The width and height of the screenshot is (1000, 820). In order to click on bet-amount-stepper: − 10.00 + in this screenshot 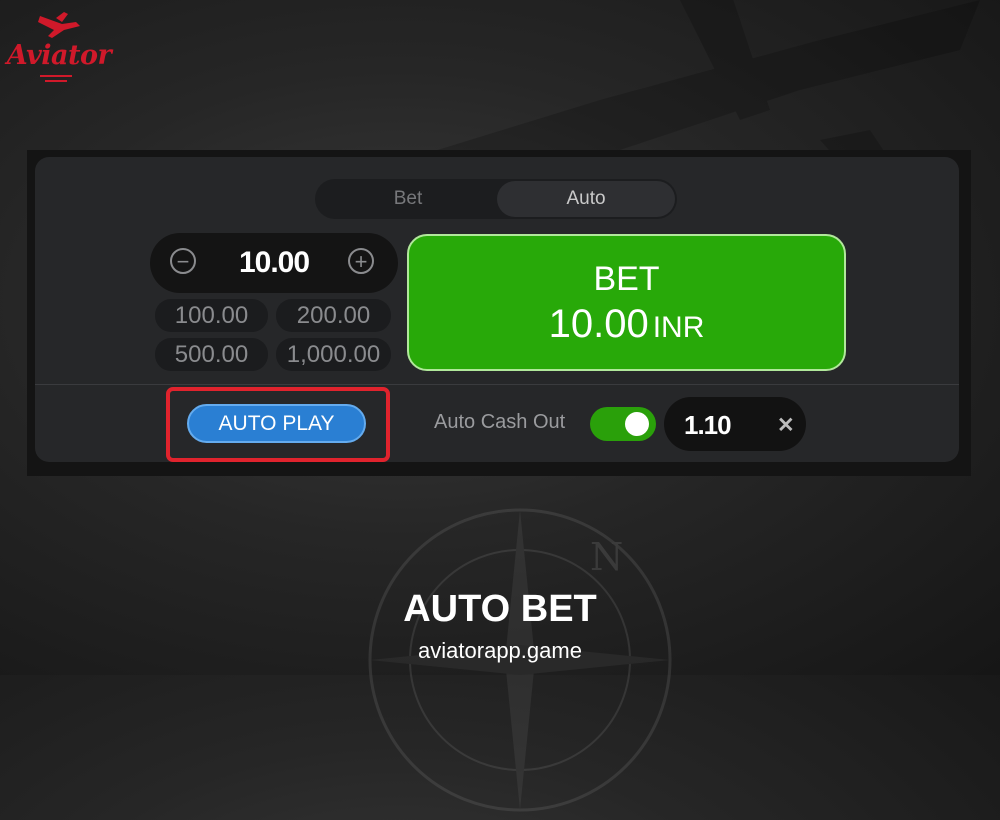, I will do `click(274, 263)`.